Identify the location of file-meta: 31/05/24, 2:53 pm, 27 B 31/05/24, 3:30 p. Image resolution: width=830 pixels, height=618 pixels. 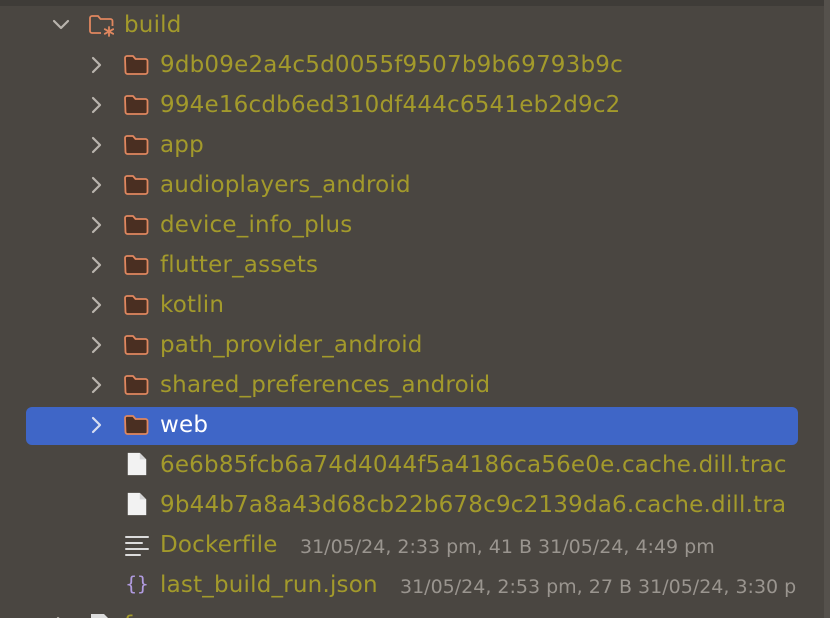
(598, 587).